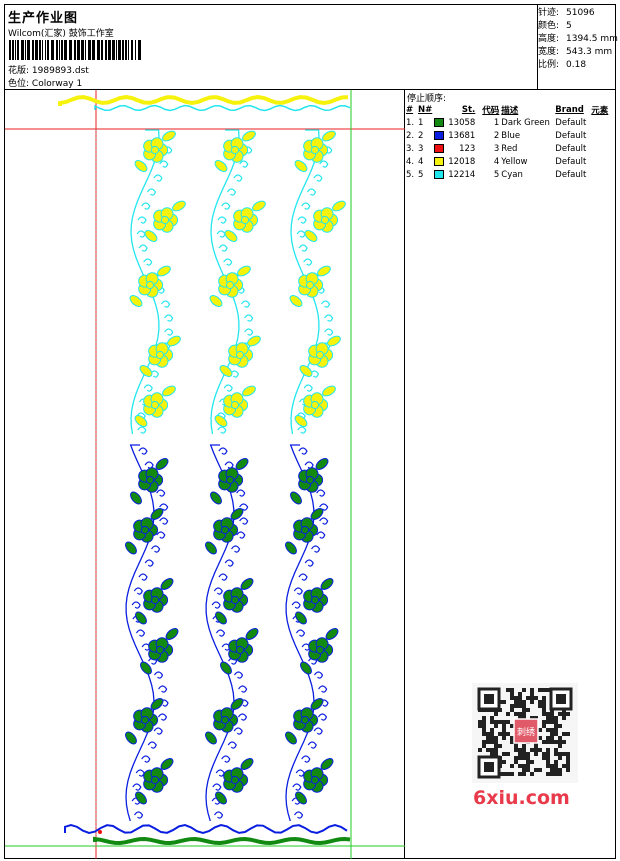  What do you see at coordinates (509, 148) in the screenshot?
I see `row-description: Red` at bounding box center [509, 148].